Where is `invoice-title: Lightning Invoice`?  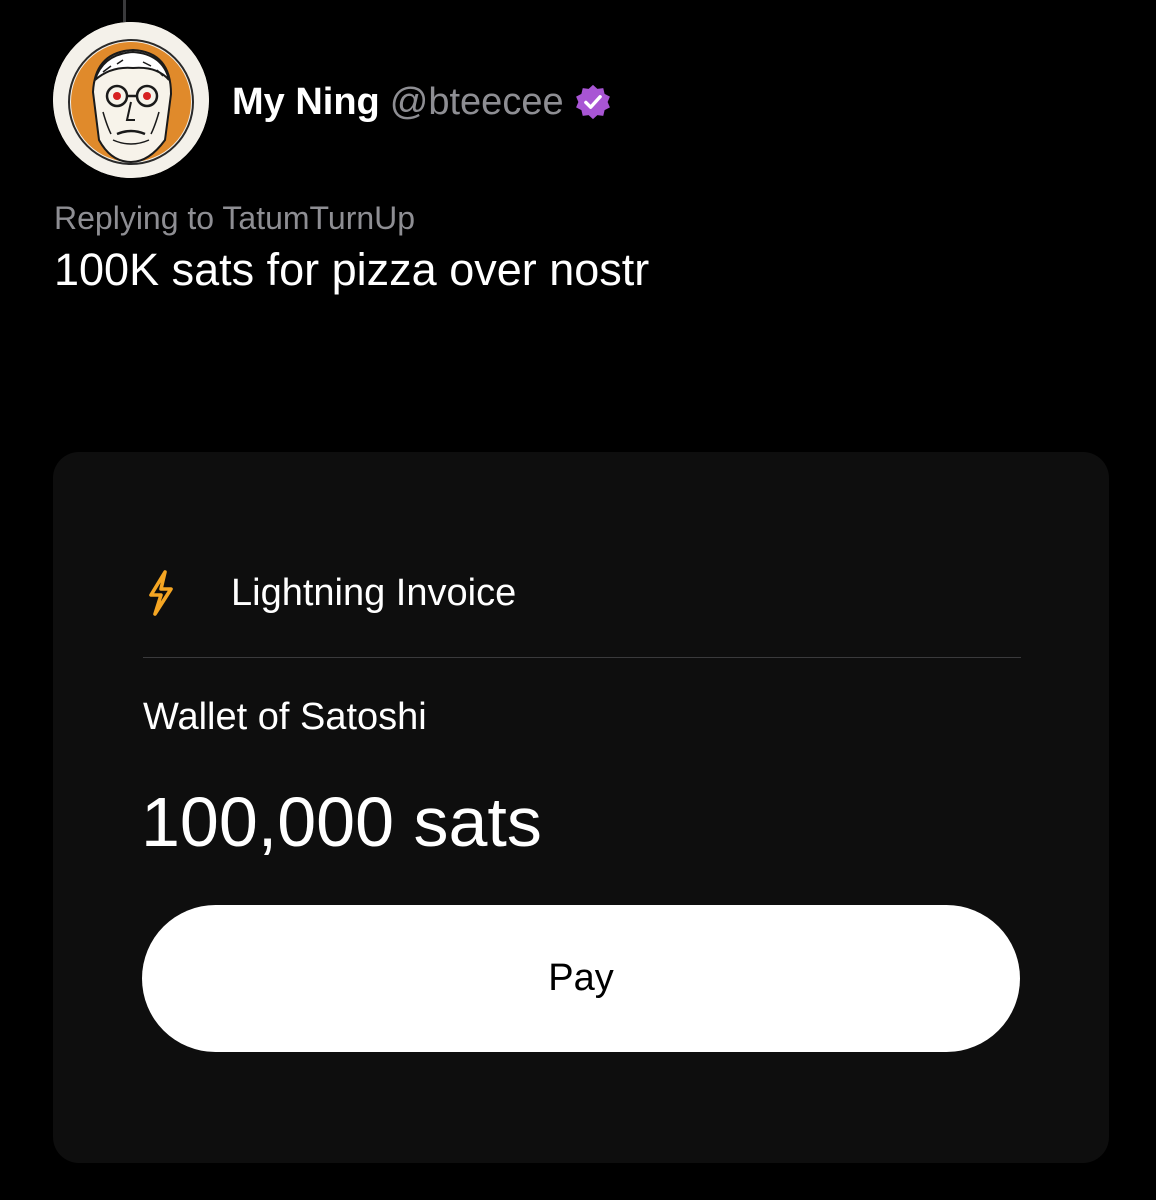
invoice-title: Lightning Invoice is located at coordinates (374, 592).